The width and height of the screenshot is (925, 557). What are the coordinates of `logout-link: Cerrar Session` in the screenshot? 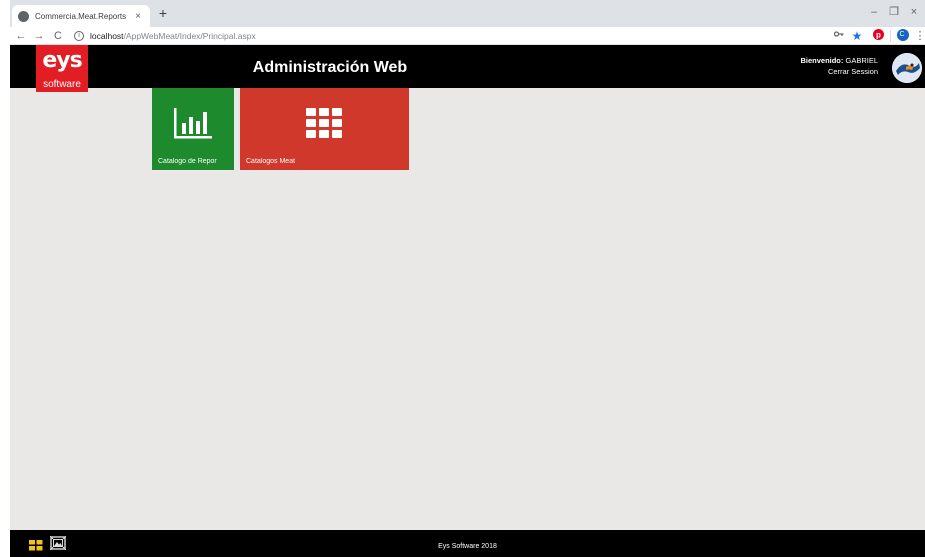 It's located at (839, 71).